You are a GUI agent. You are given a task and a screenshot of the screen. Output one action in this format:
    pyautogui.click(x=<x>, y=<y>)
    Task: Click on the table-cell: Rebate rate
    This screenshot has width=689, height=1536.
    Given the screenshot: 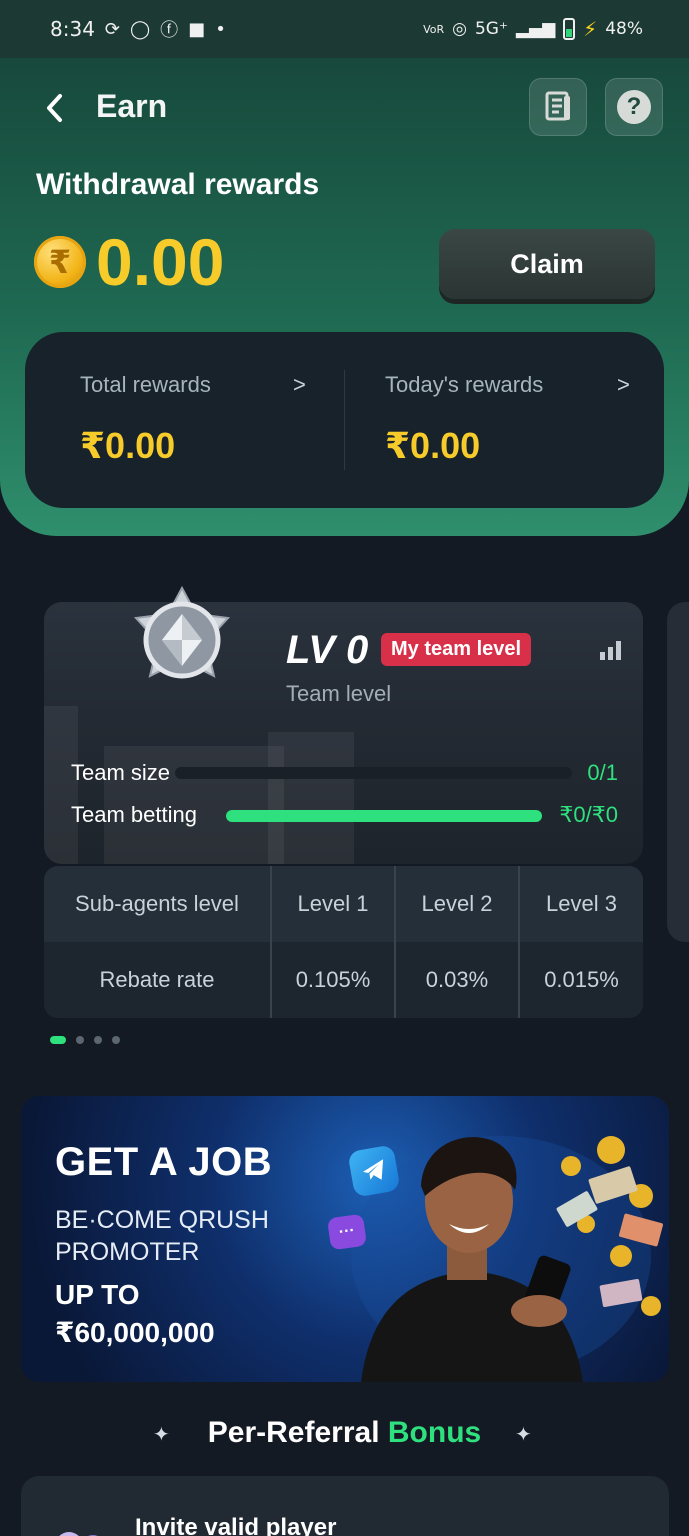 What is the action you would take?
    pyautogui.click(x=158, y=980)
    